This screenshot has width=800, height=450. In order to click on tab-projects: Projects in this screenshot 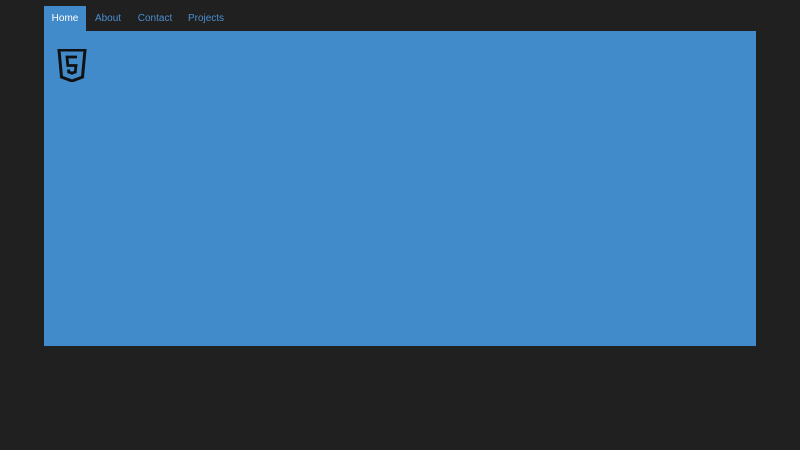, I will do `click(206, 18)`.